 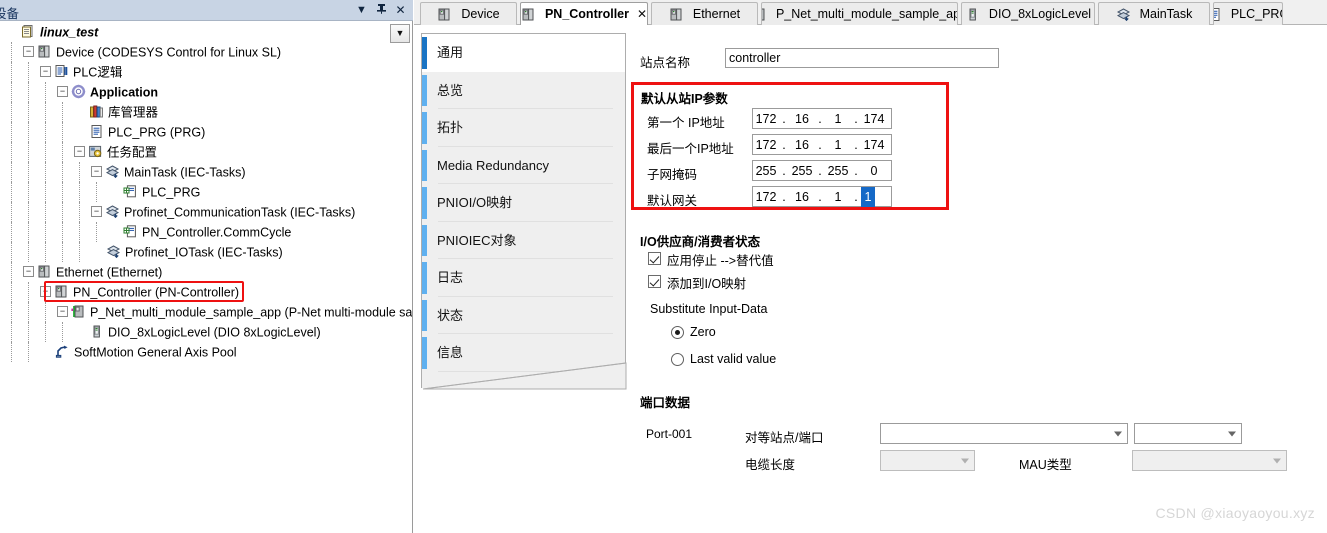 What do you see at coordinates (206, 92) in the screenshot?
I see `tree-item: − Application` at bounding box center [206, 92].